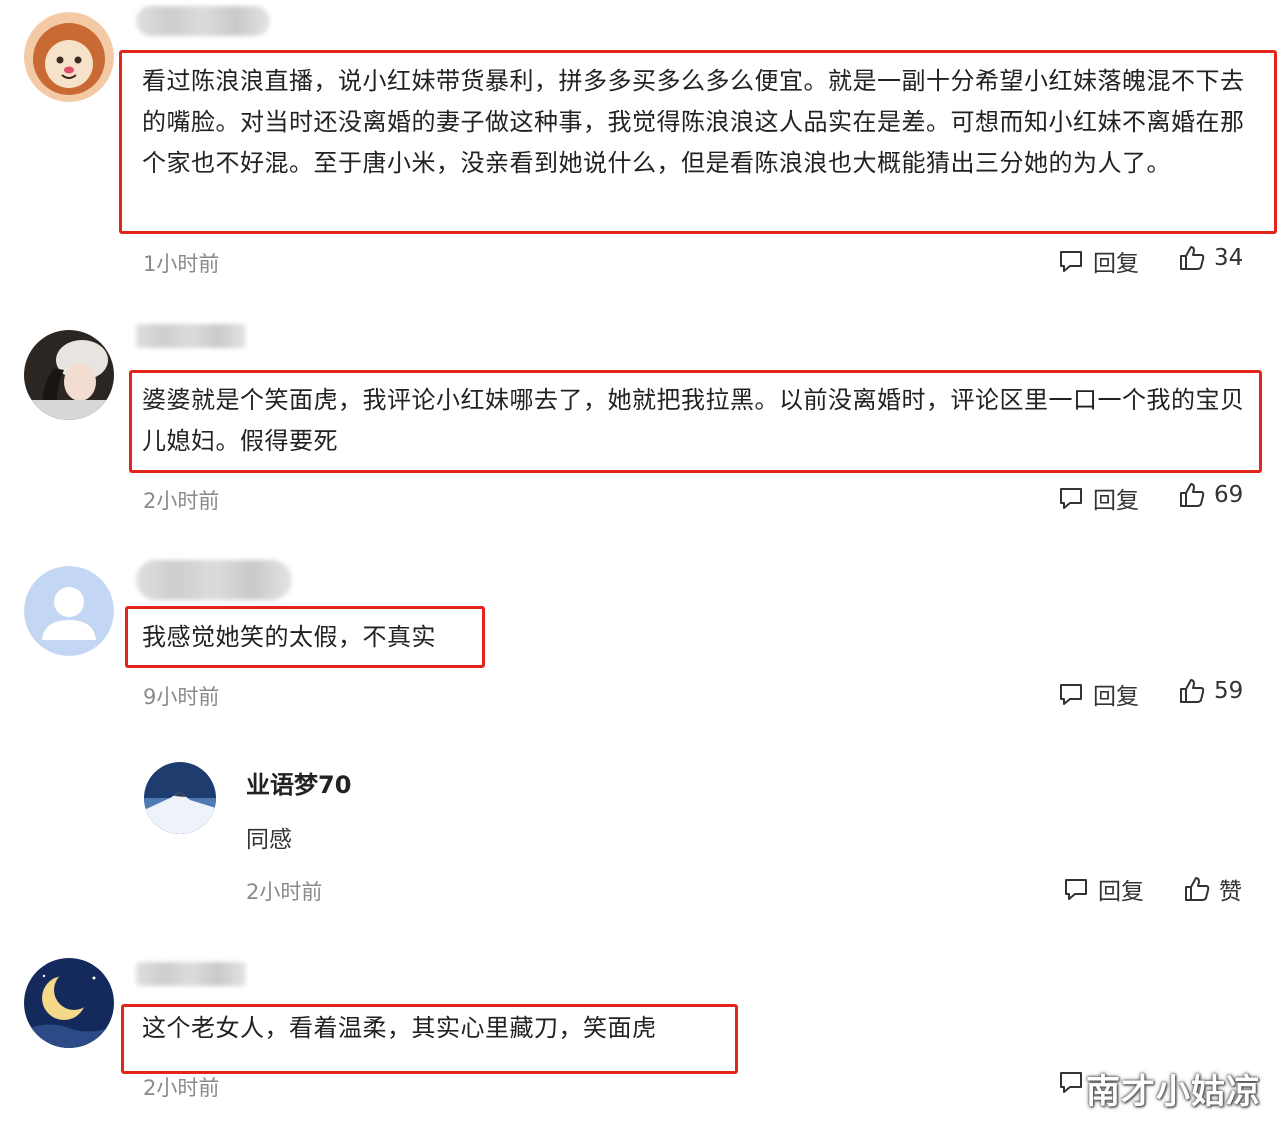 Image resolution: width=1280 pixels, height=1126 pixels. Describe the element at coordinates (69, 57) in the screenshot. I see `lion-avatar` at that location.